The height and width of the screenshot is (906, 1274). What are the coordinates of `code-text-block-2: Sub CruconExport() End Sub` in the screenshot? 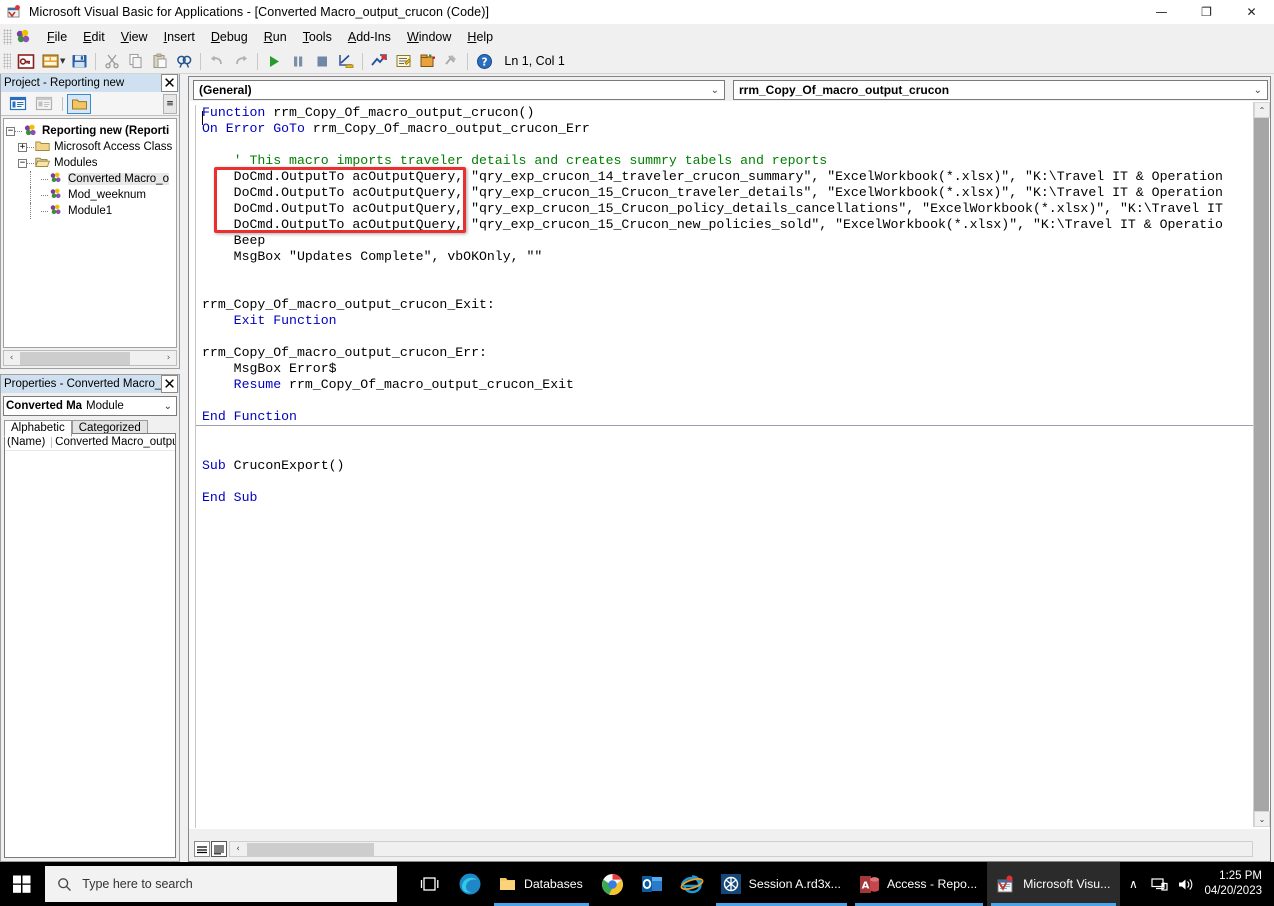 It's located at (724, 466).